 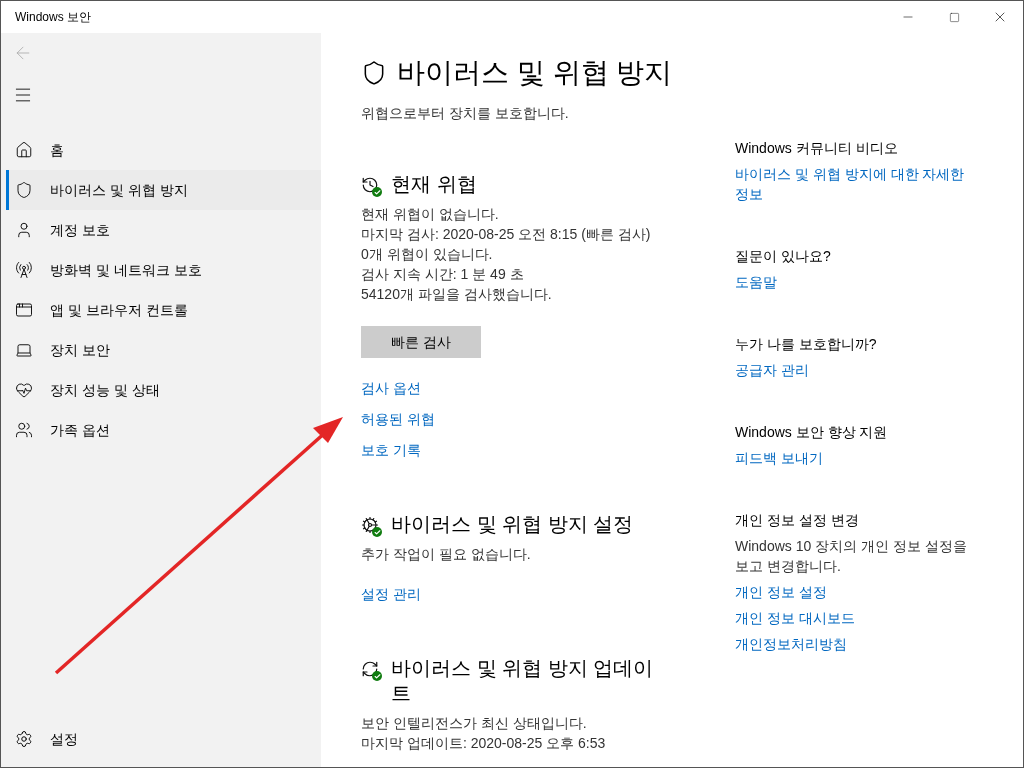 I want to click on sidebar-item: 바이러스 및 위협 방지, so click(x=163, y=190).